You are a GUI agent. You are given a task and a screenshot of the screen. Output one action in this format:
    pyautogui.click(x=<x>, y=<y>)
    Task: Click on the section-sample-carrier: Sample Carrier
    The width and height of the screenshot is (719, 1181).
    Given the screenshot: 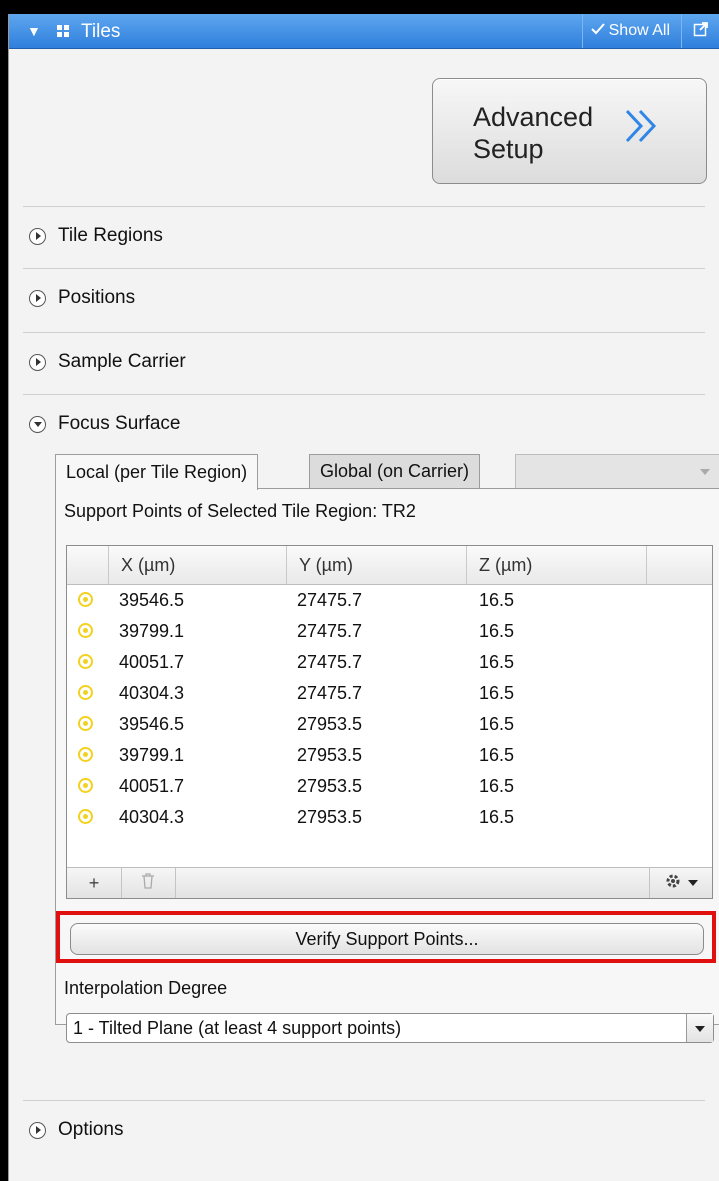 What is the action you would take?
    pyautogui.click(x=364, y=363)
    